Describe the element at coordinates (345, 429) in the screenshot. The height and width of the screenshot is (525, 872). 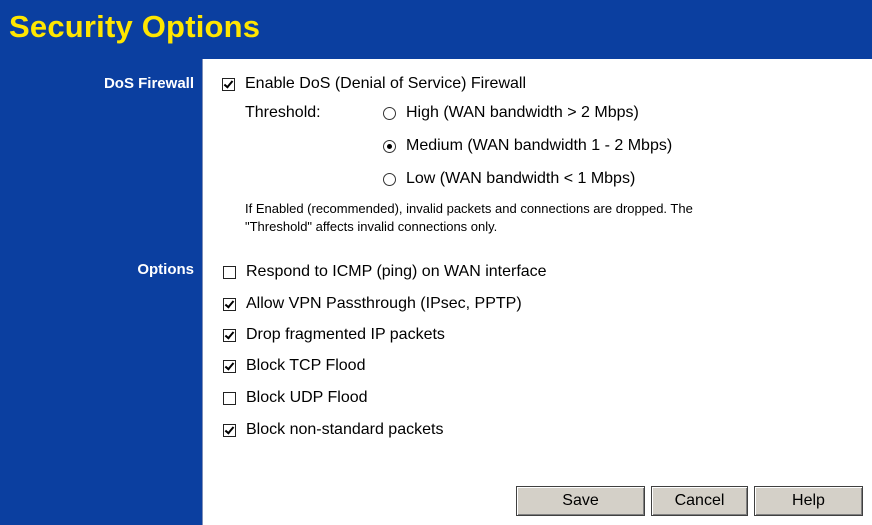
I see `option-nonstandard-label: Block non-standard packets` at that location.